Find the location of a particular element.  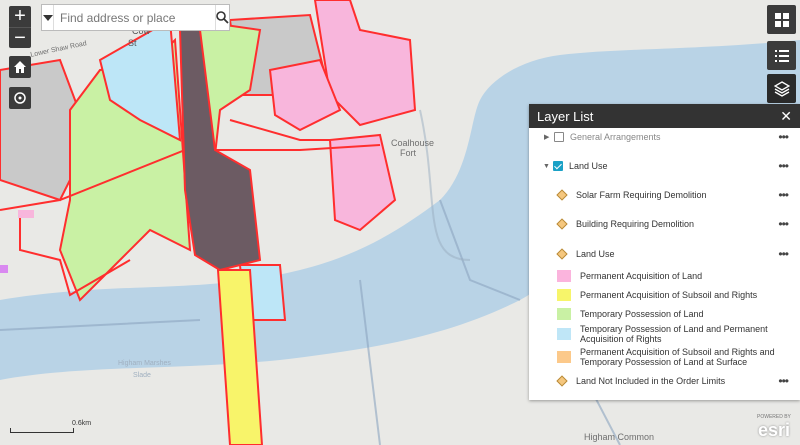

zoom-out-button: − is located at coordinates (20, 37).